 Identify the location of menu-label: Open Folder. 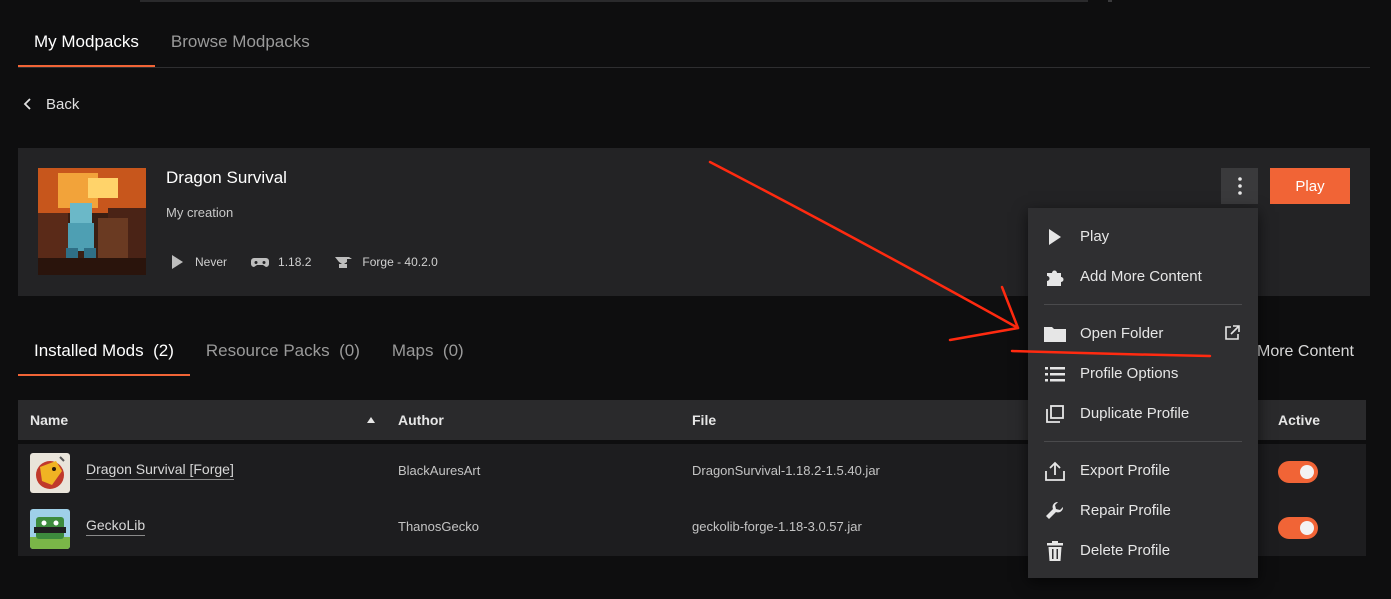
(1122, 333).